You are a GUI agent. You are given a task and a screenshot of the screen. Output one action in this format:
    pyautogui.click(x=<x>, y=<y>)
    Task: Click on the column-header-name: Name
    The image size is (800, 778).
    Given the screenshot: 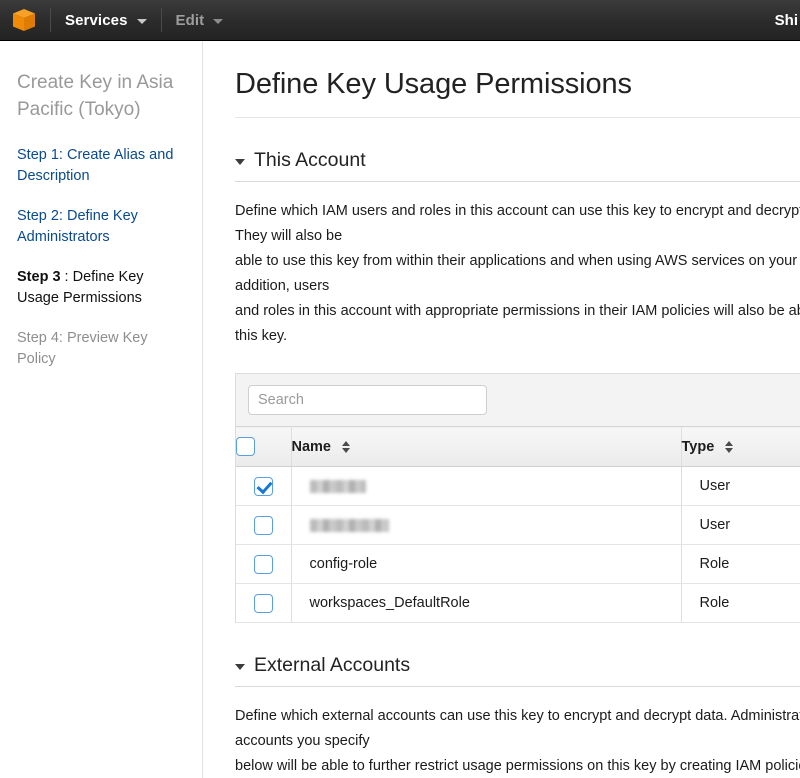 What is the action you would take?
    pyautogui.click(x=486, y=446)
    